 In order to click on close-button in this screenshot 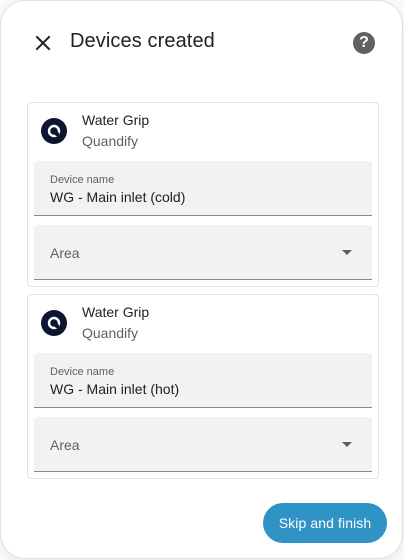, I will do `click(43, 43)`.